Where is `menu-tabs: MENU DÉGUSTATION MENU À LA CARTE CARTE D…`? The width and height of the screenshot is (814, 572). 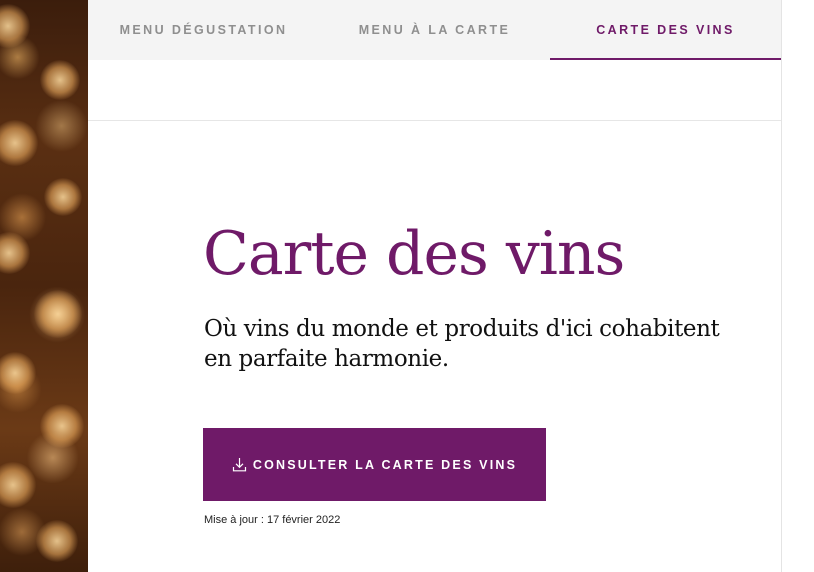
menu-tabs: MENU DÉGUSTATION MENU À LA CARTE CARTE D… is located at coordinates (434, 30).